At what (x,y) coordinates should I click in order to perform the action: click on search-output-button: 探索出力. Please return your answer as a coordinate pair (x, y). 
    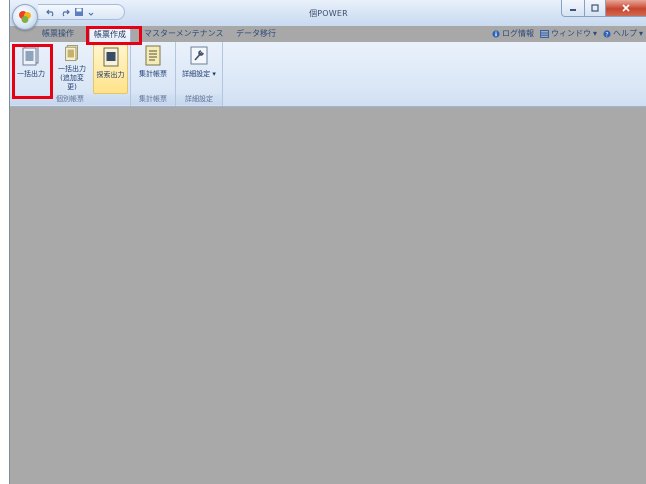
    Looking at the image, I should click on (110, 69).